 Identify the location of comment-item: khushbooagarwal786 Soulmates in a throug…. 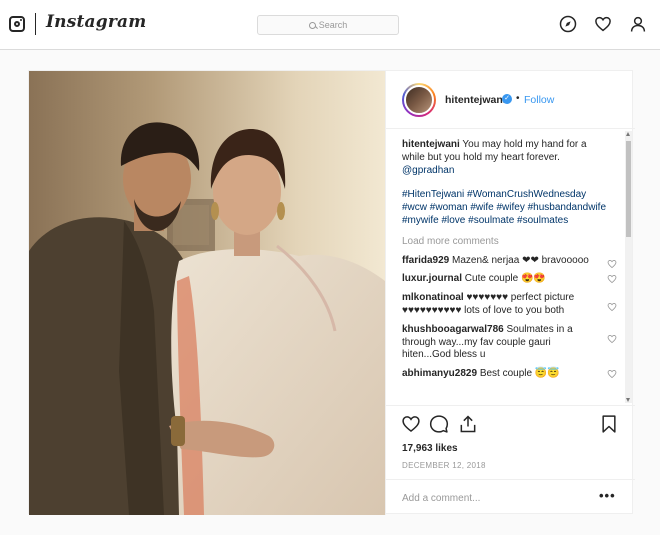
(509, 343).